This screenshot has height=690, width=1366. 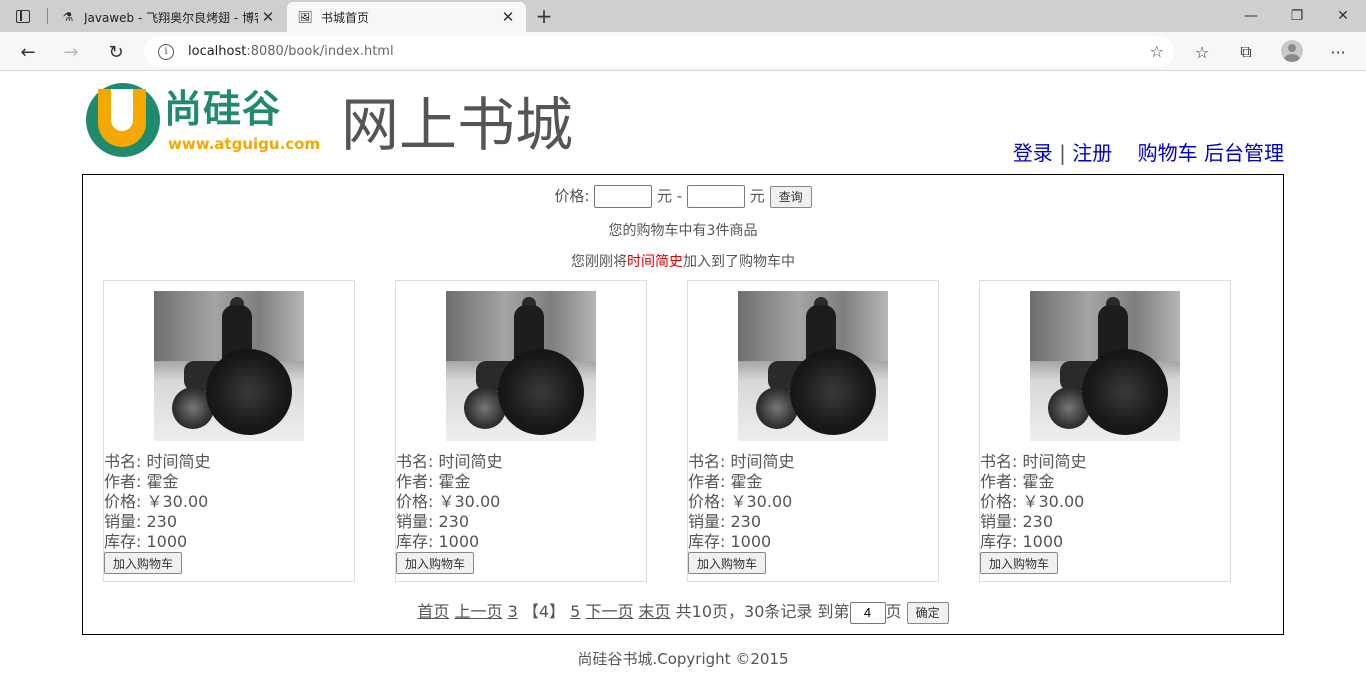 I want to click on restore-button: ❐, so click(x=1297, y=16).